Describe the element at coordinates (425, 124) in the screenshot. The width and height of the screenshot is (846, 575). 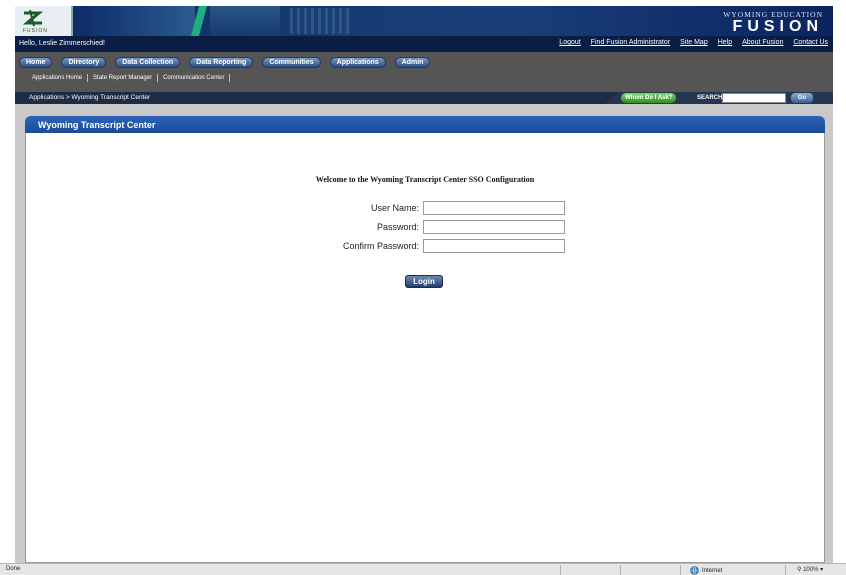
I see `panel-header: Wyoming Transcript Center` at that location.